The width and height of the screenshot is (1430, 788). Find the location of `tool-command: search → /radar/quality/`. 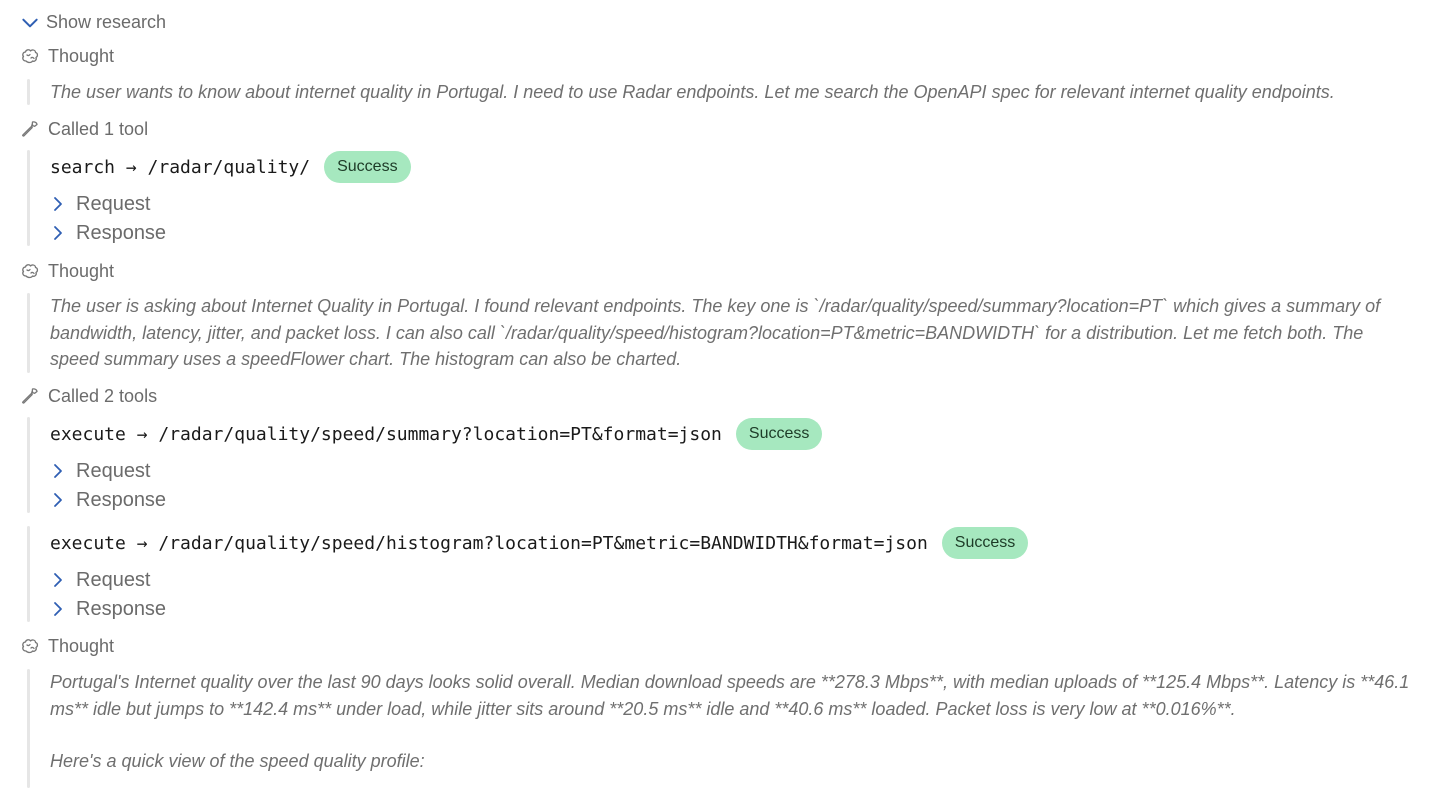

tool-command: search → /radar/quality/ is located at coordinates (180, 167).